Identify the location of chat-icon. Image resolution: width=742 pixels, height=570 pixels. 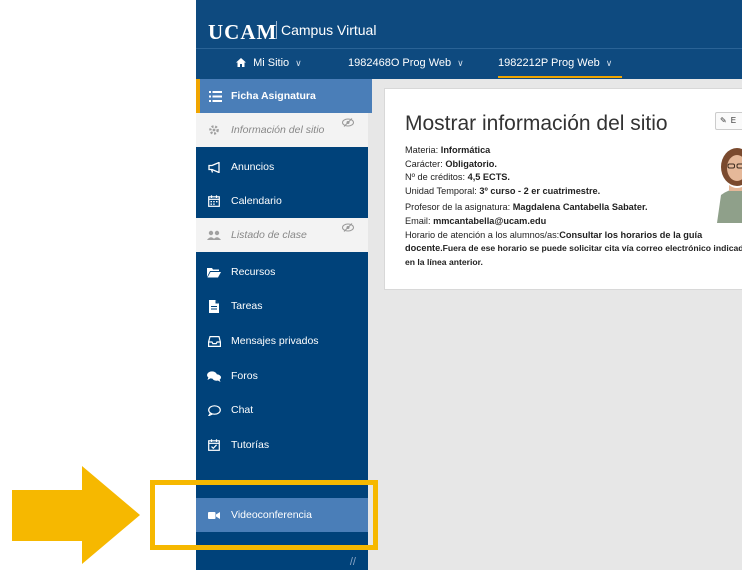
(214, 410).